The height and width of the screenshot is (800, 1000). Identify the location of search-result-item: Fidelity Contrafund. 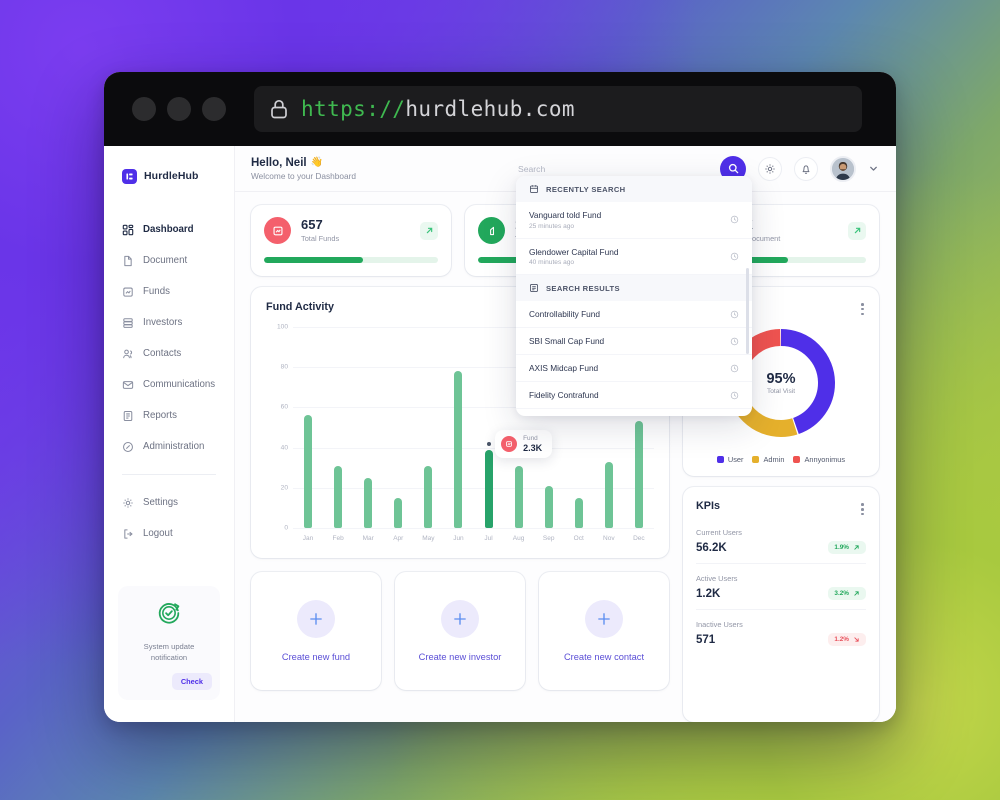
(634, 395).